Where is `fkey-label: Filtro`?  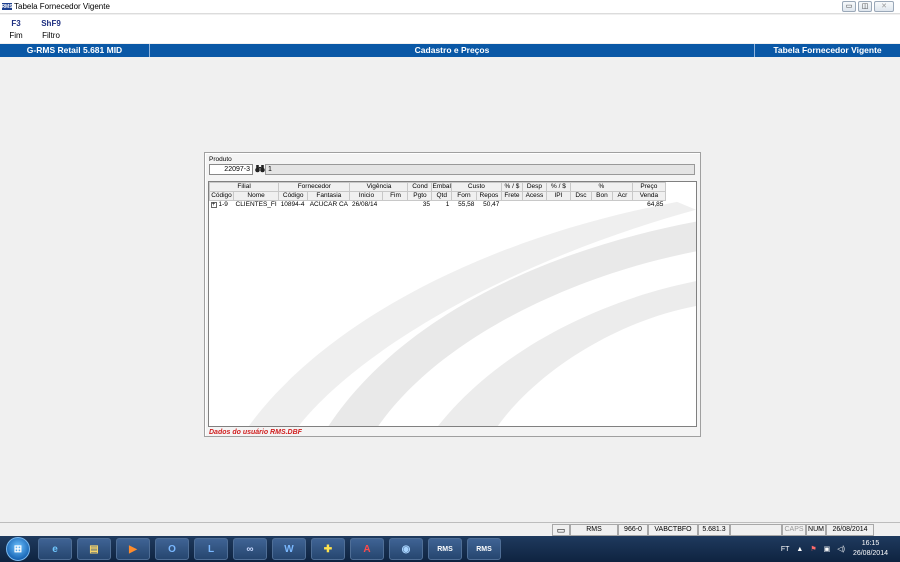
fkey-label: Filtro is located at coordinates (51, 35).